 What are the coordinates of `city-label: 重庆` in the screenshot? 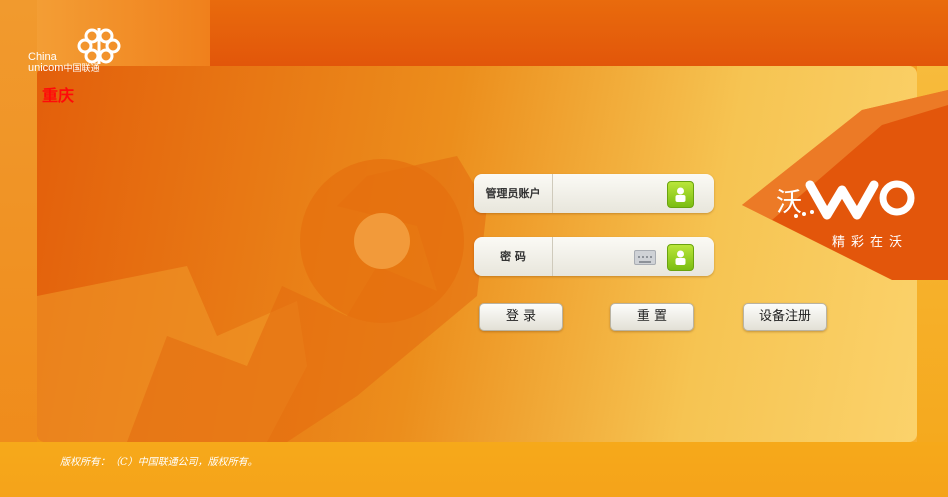 It's located at (58, 95).